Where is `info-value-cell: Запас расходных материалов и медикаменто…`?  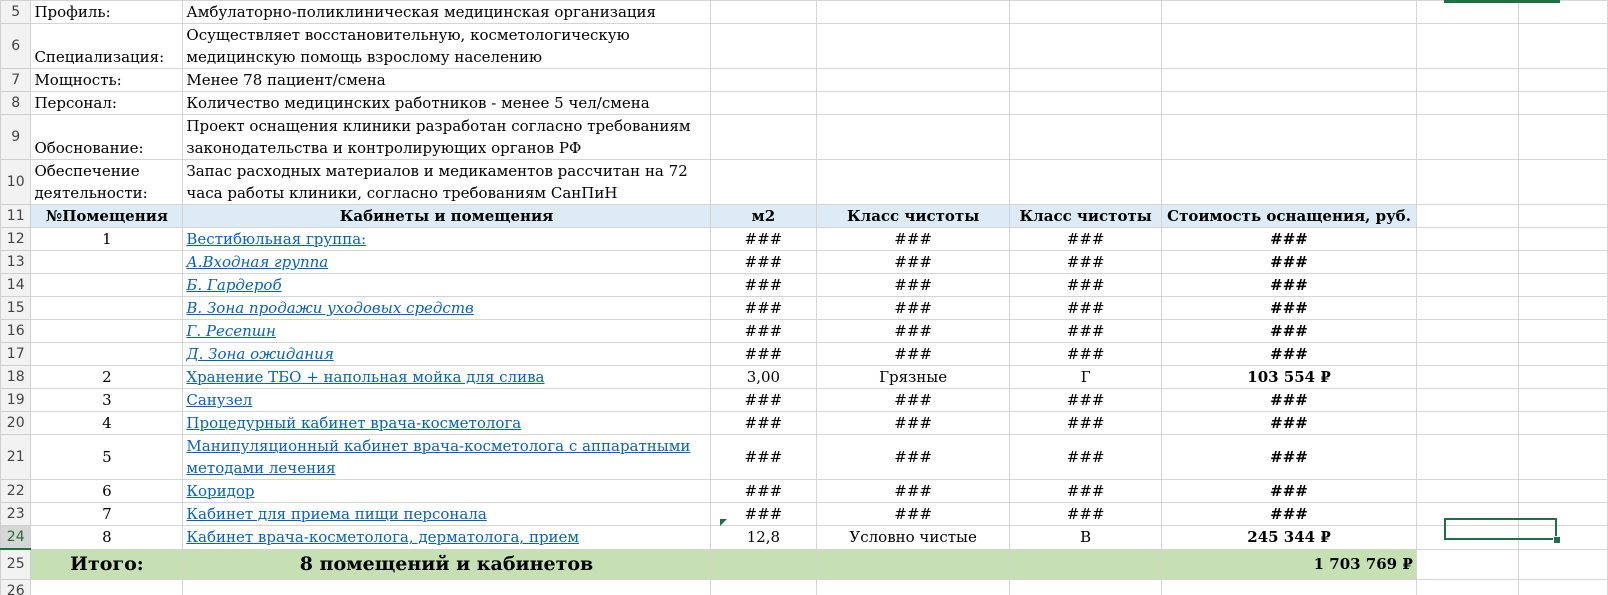
info-value-cell: Запас расходных материалов и медикаменто… is located at coordinates (446, 182).